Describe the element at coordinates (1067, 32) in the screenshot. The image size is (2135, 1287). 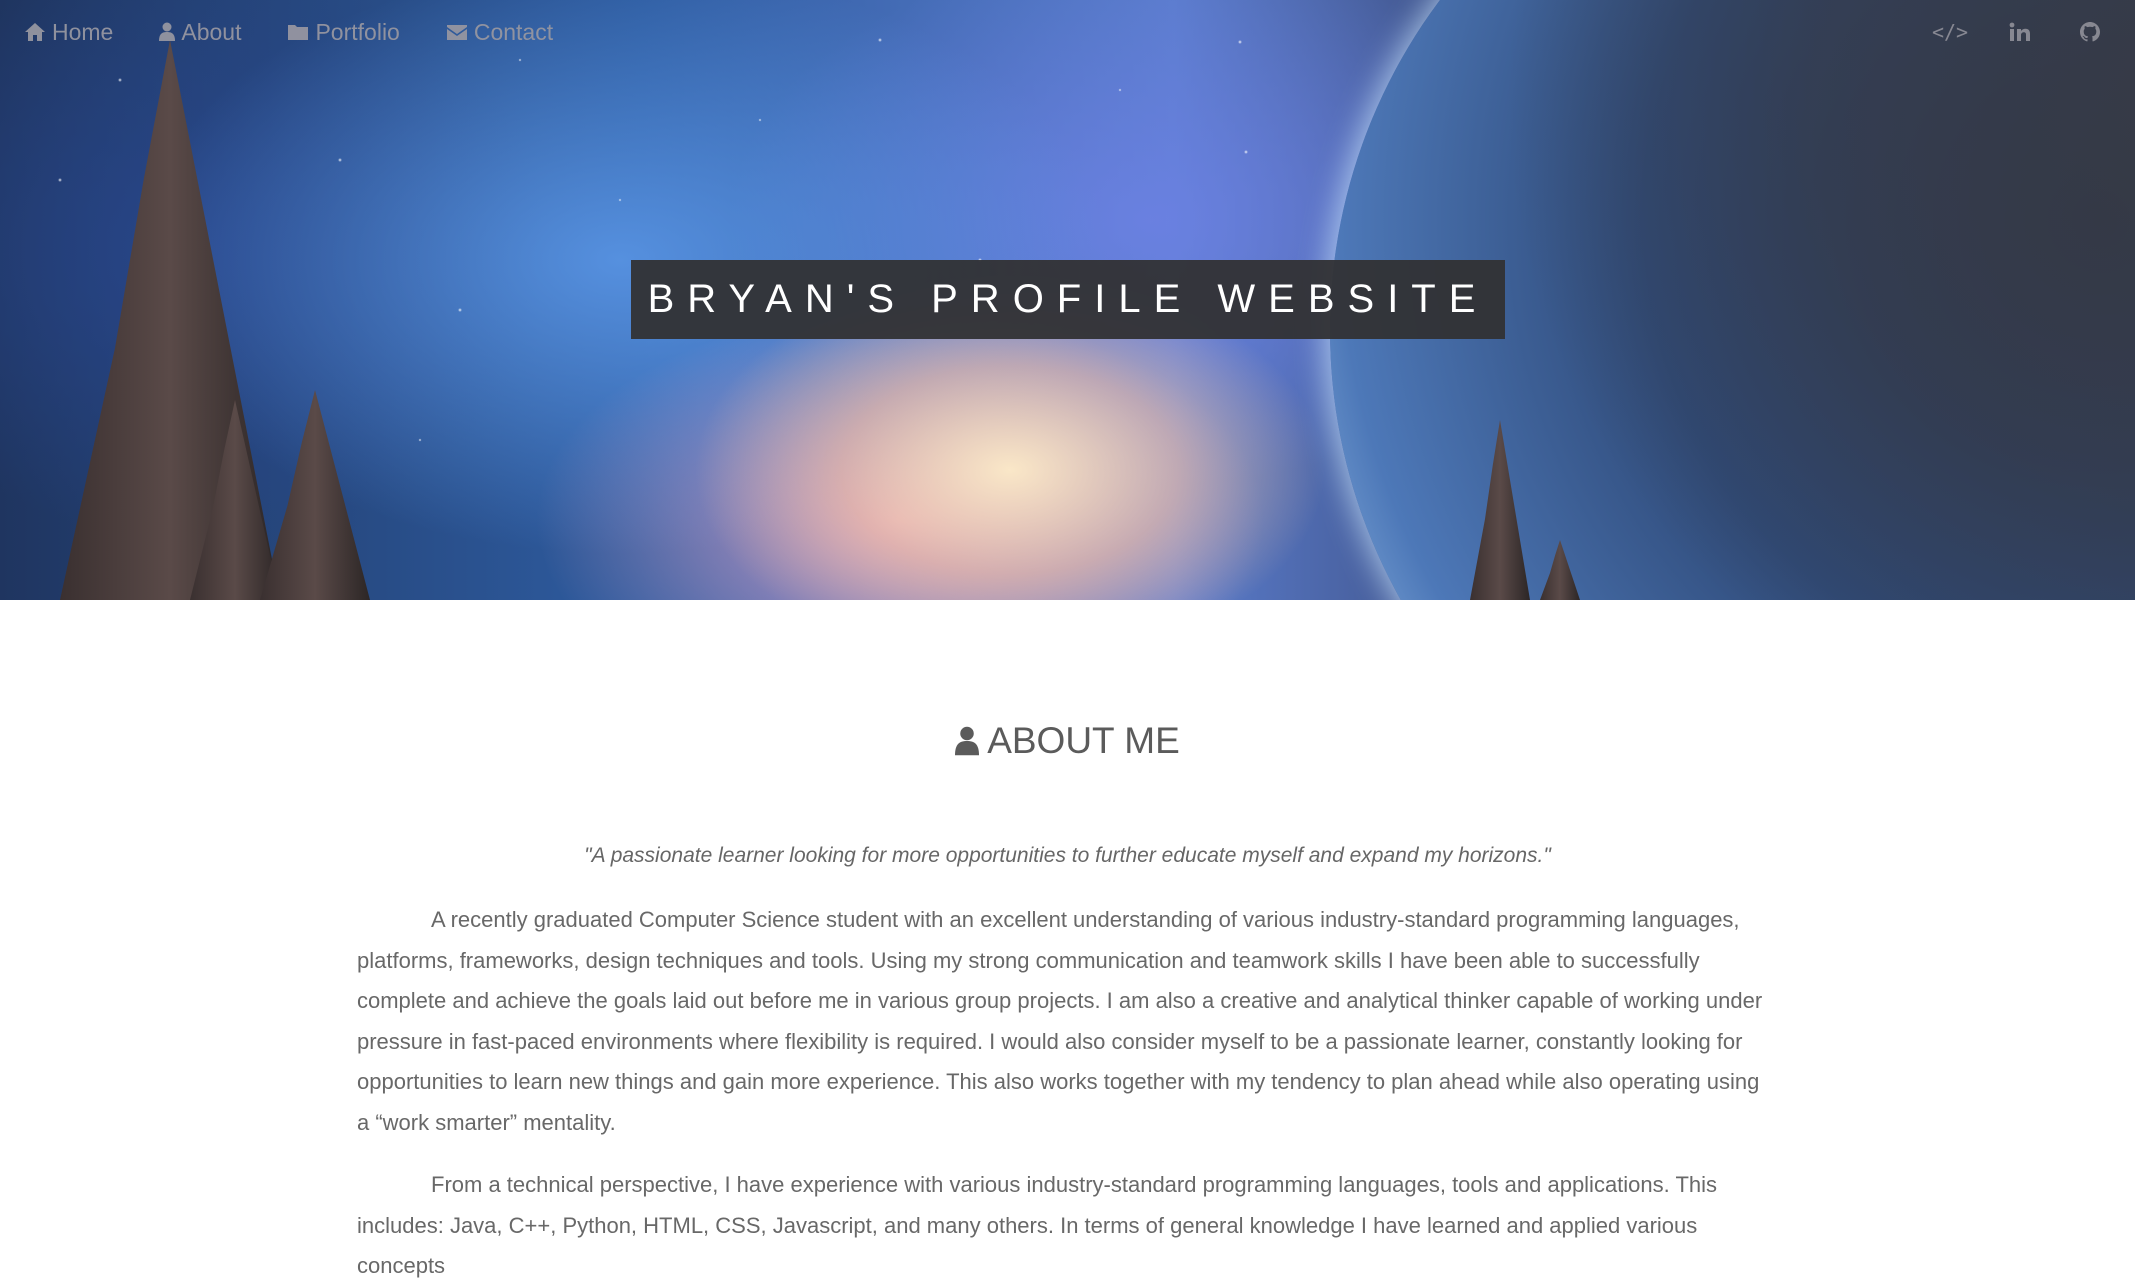
I see `top-nav: Home About Portfolio Contact </>` at that location.